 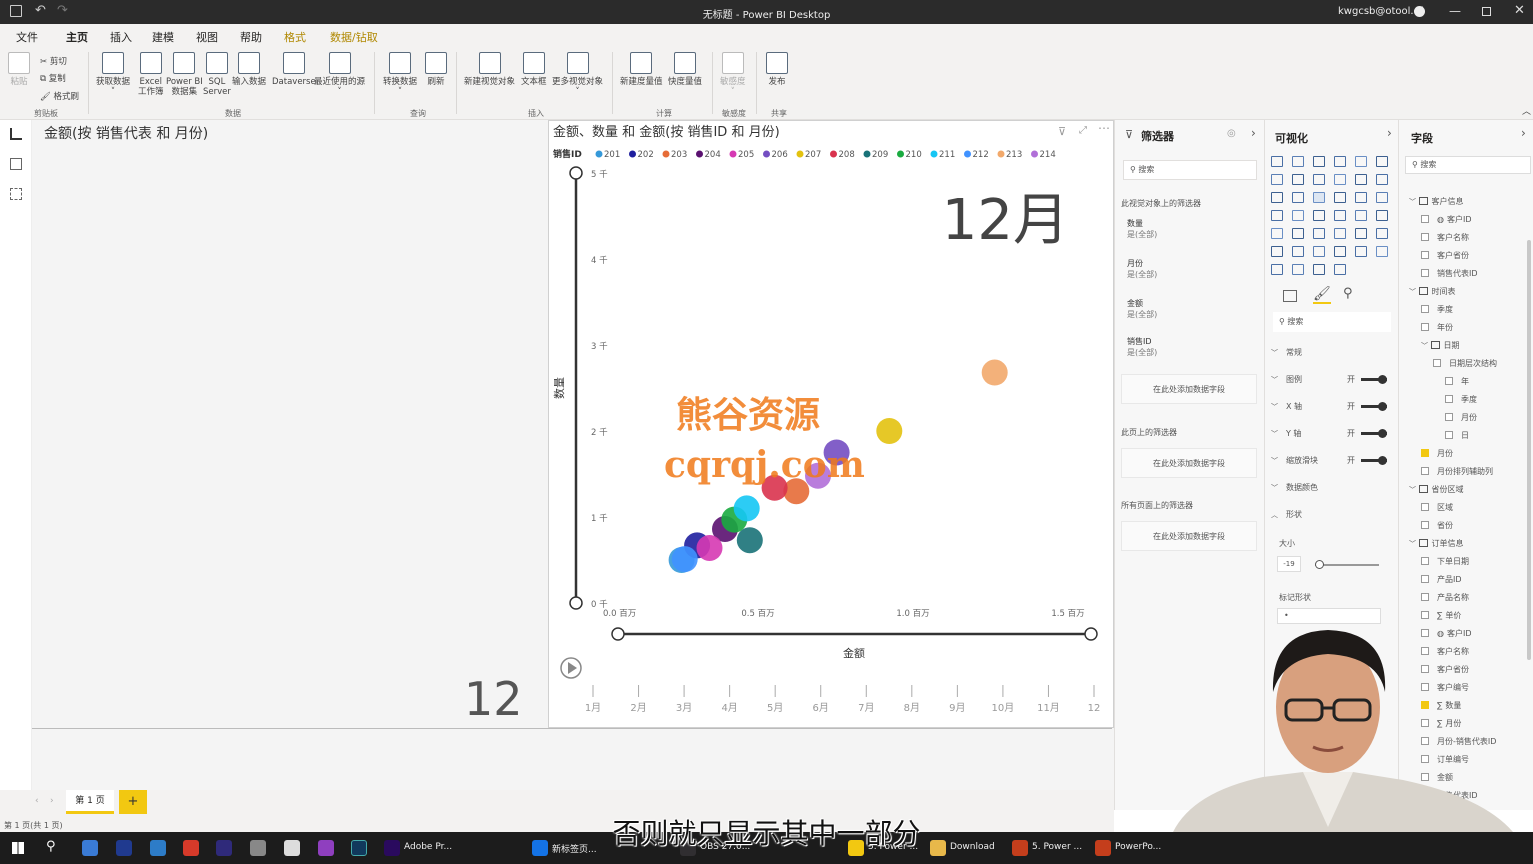 I want to click on size-input: -19, so click(x=1289, y=564).